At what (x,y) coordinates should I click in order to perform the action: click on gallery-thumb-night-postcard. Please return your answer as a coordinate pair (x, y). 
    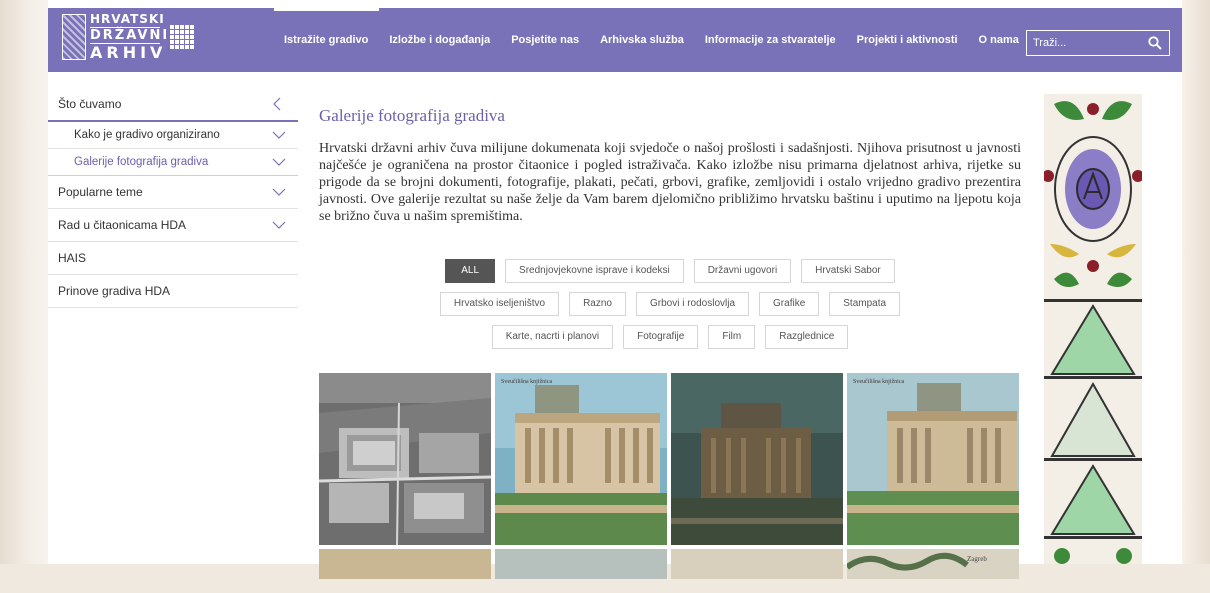
    Looking at the image, I should click on (757, 459).